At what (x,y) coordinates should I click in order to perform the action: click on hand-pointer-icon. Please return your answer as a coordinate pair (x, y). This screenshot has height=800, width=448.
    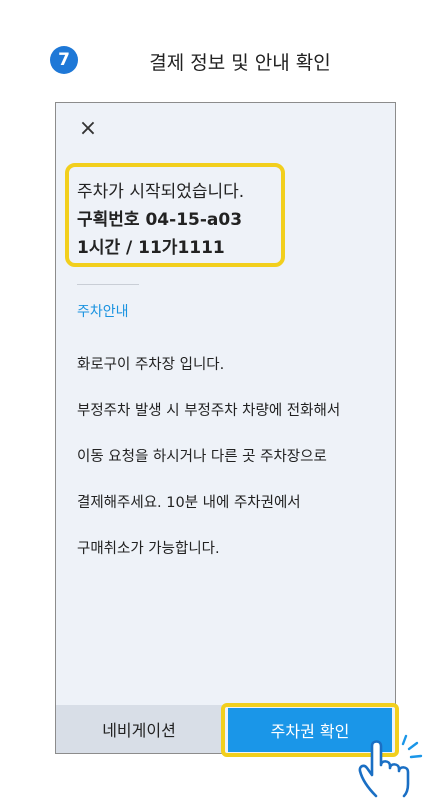
    Looking at the image, I should click on (390, 766).